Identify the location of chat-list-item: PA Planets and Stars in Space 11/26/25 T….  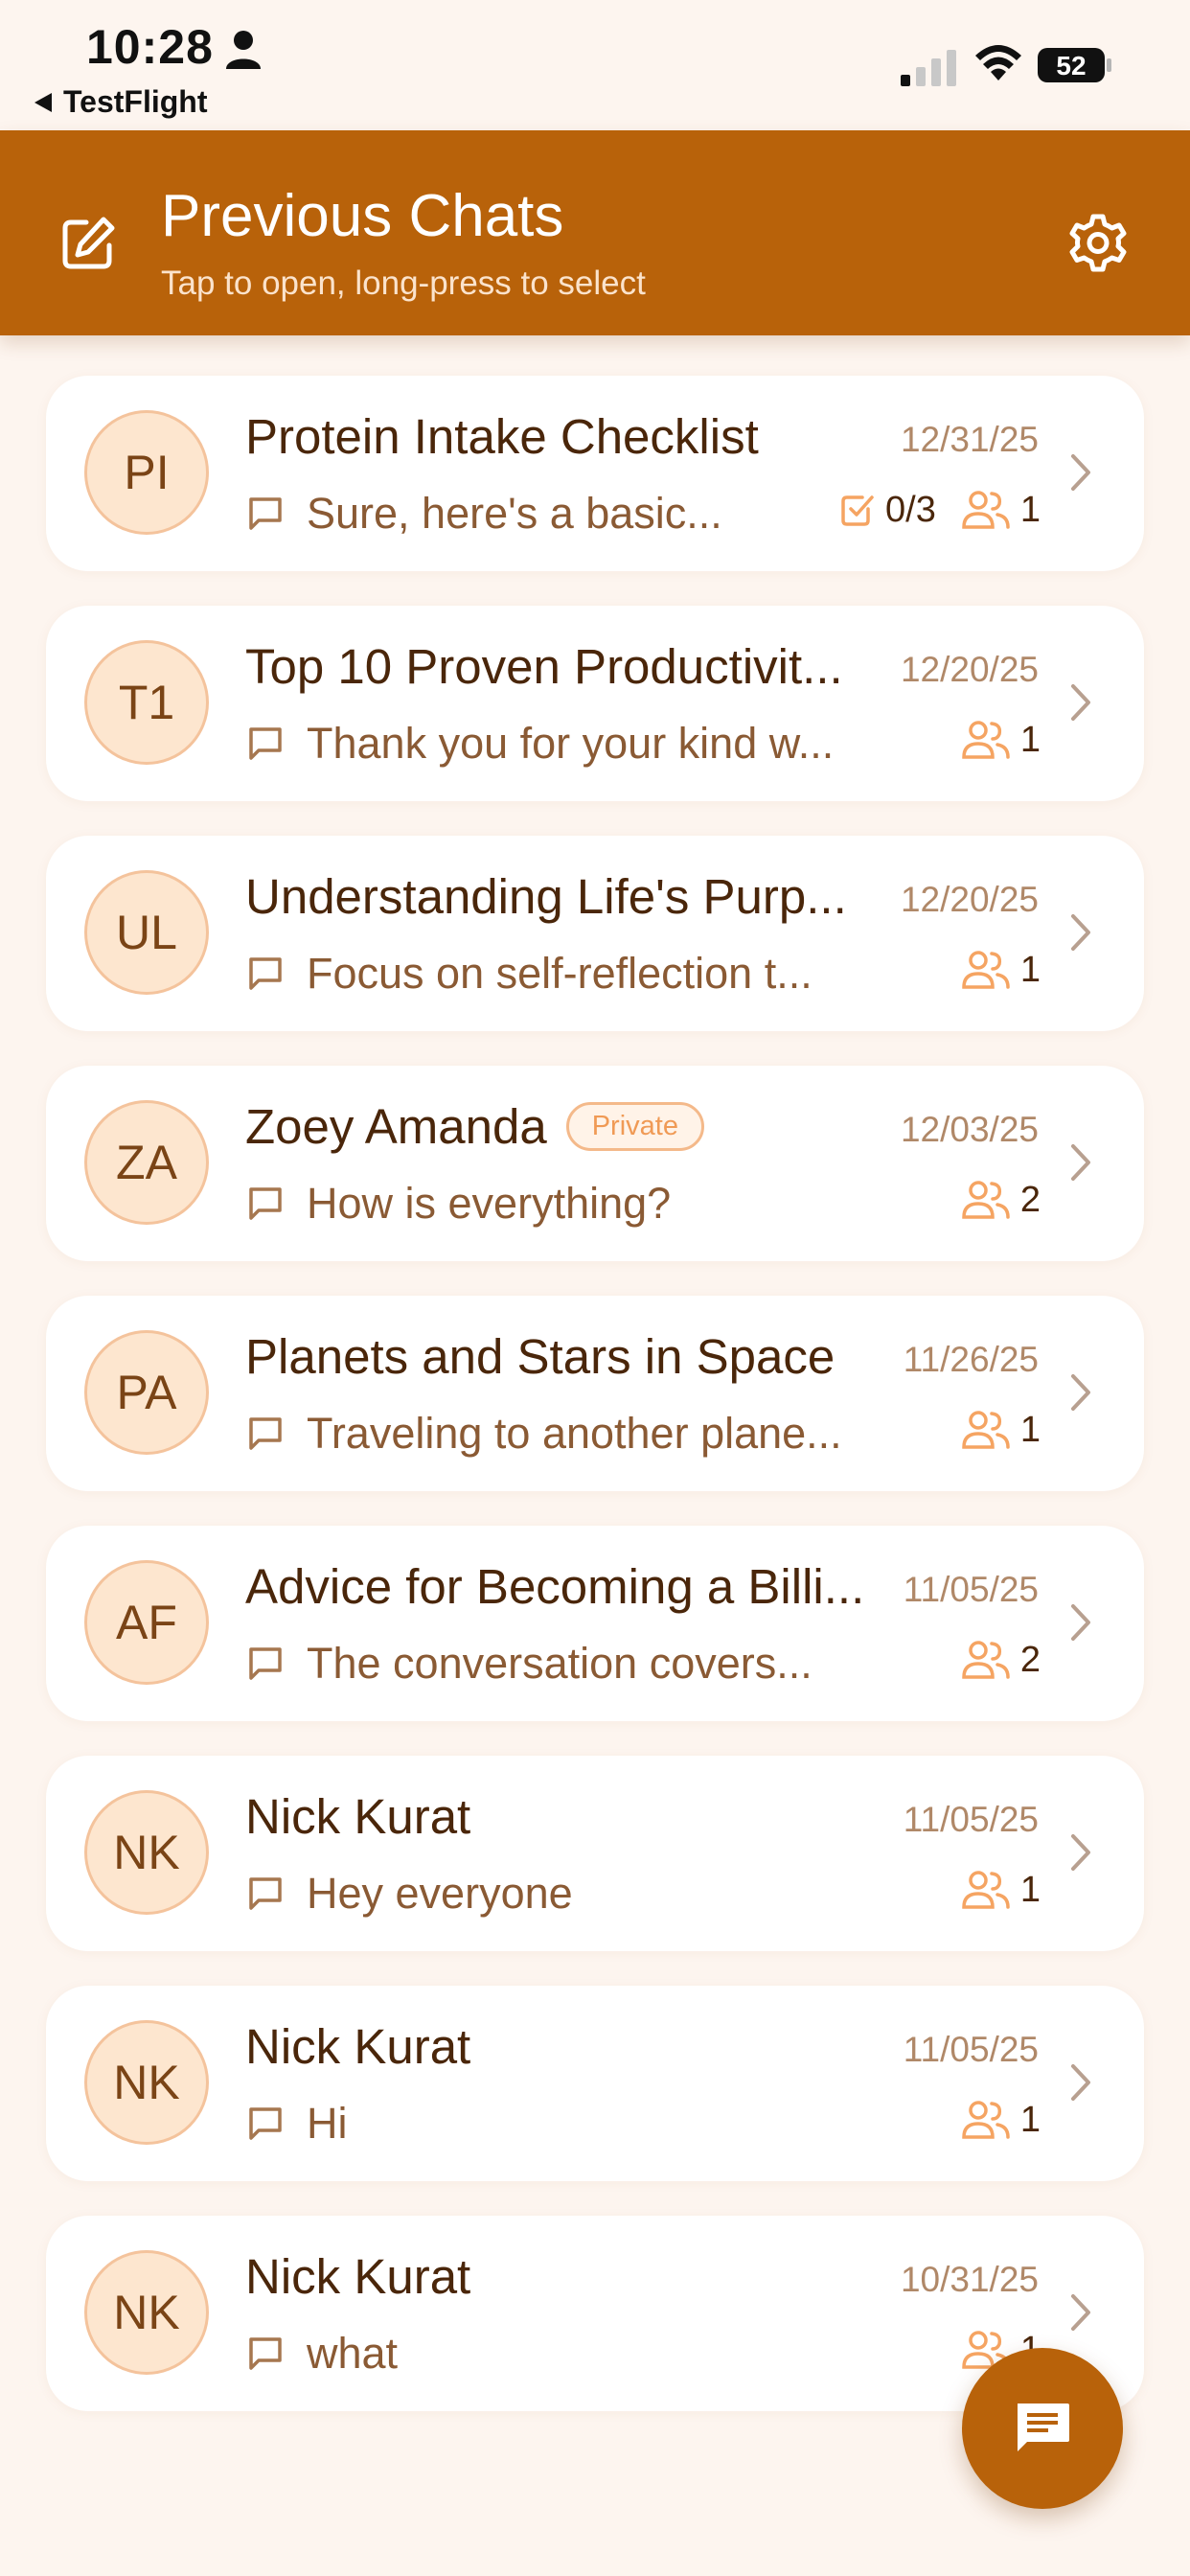
(595, 1393).